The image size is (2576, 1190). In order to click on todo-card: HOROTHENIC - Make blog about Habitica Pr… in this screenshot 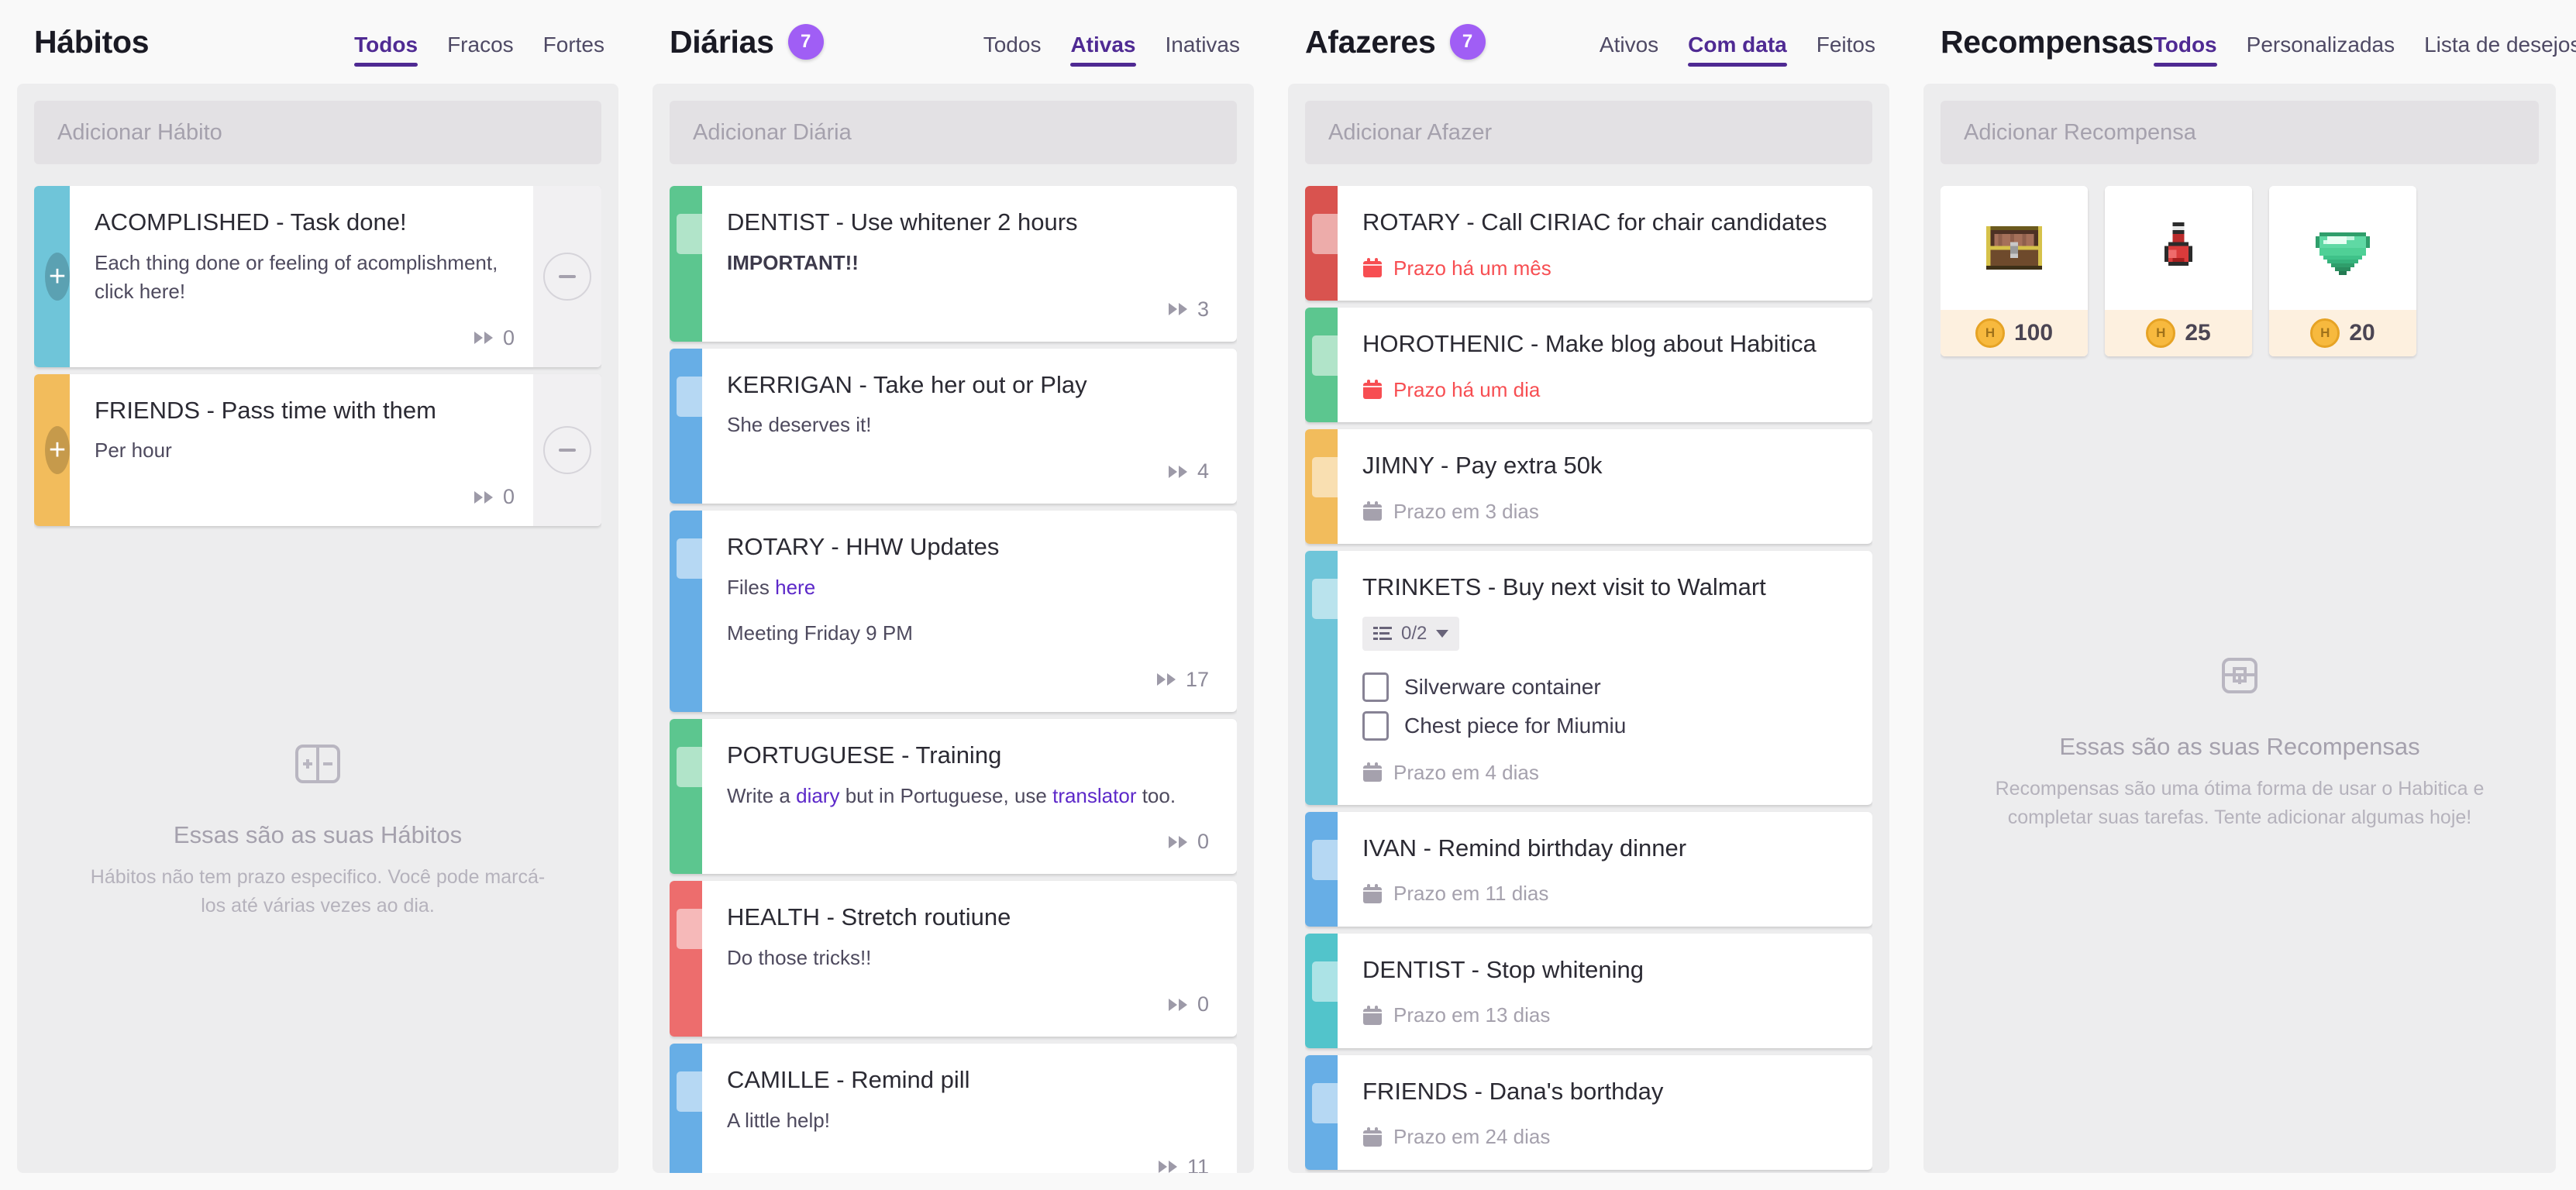, I will do `click(1588, 365)`.